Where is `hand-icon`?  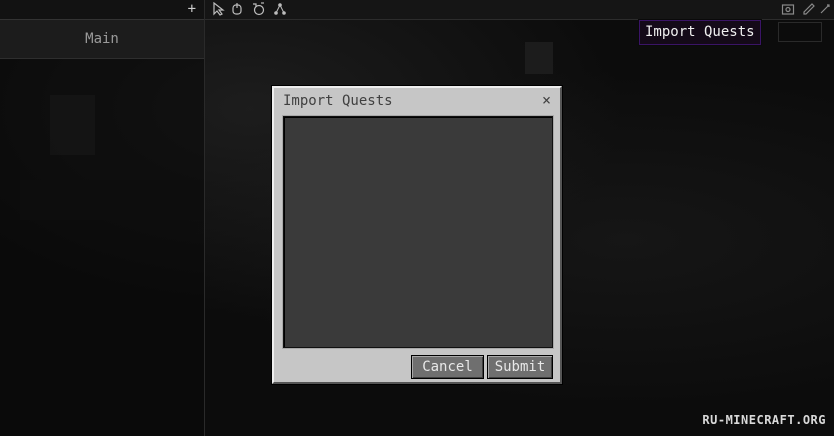 hand-icon is located at coordinates (237, 9).